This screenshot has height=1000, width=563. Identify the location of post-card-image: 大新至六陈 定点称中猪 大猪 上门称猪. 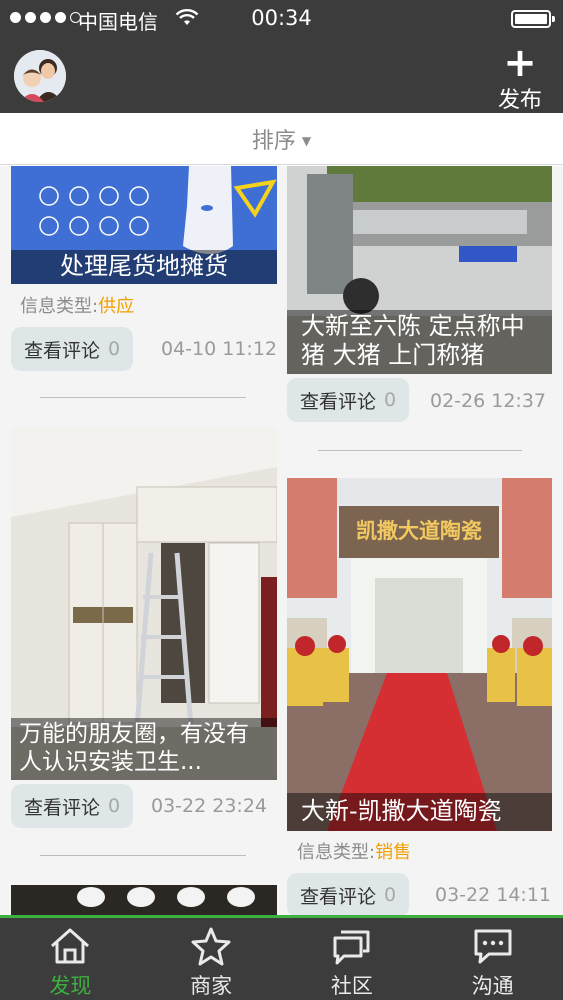
(419, 270).